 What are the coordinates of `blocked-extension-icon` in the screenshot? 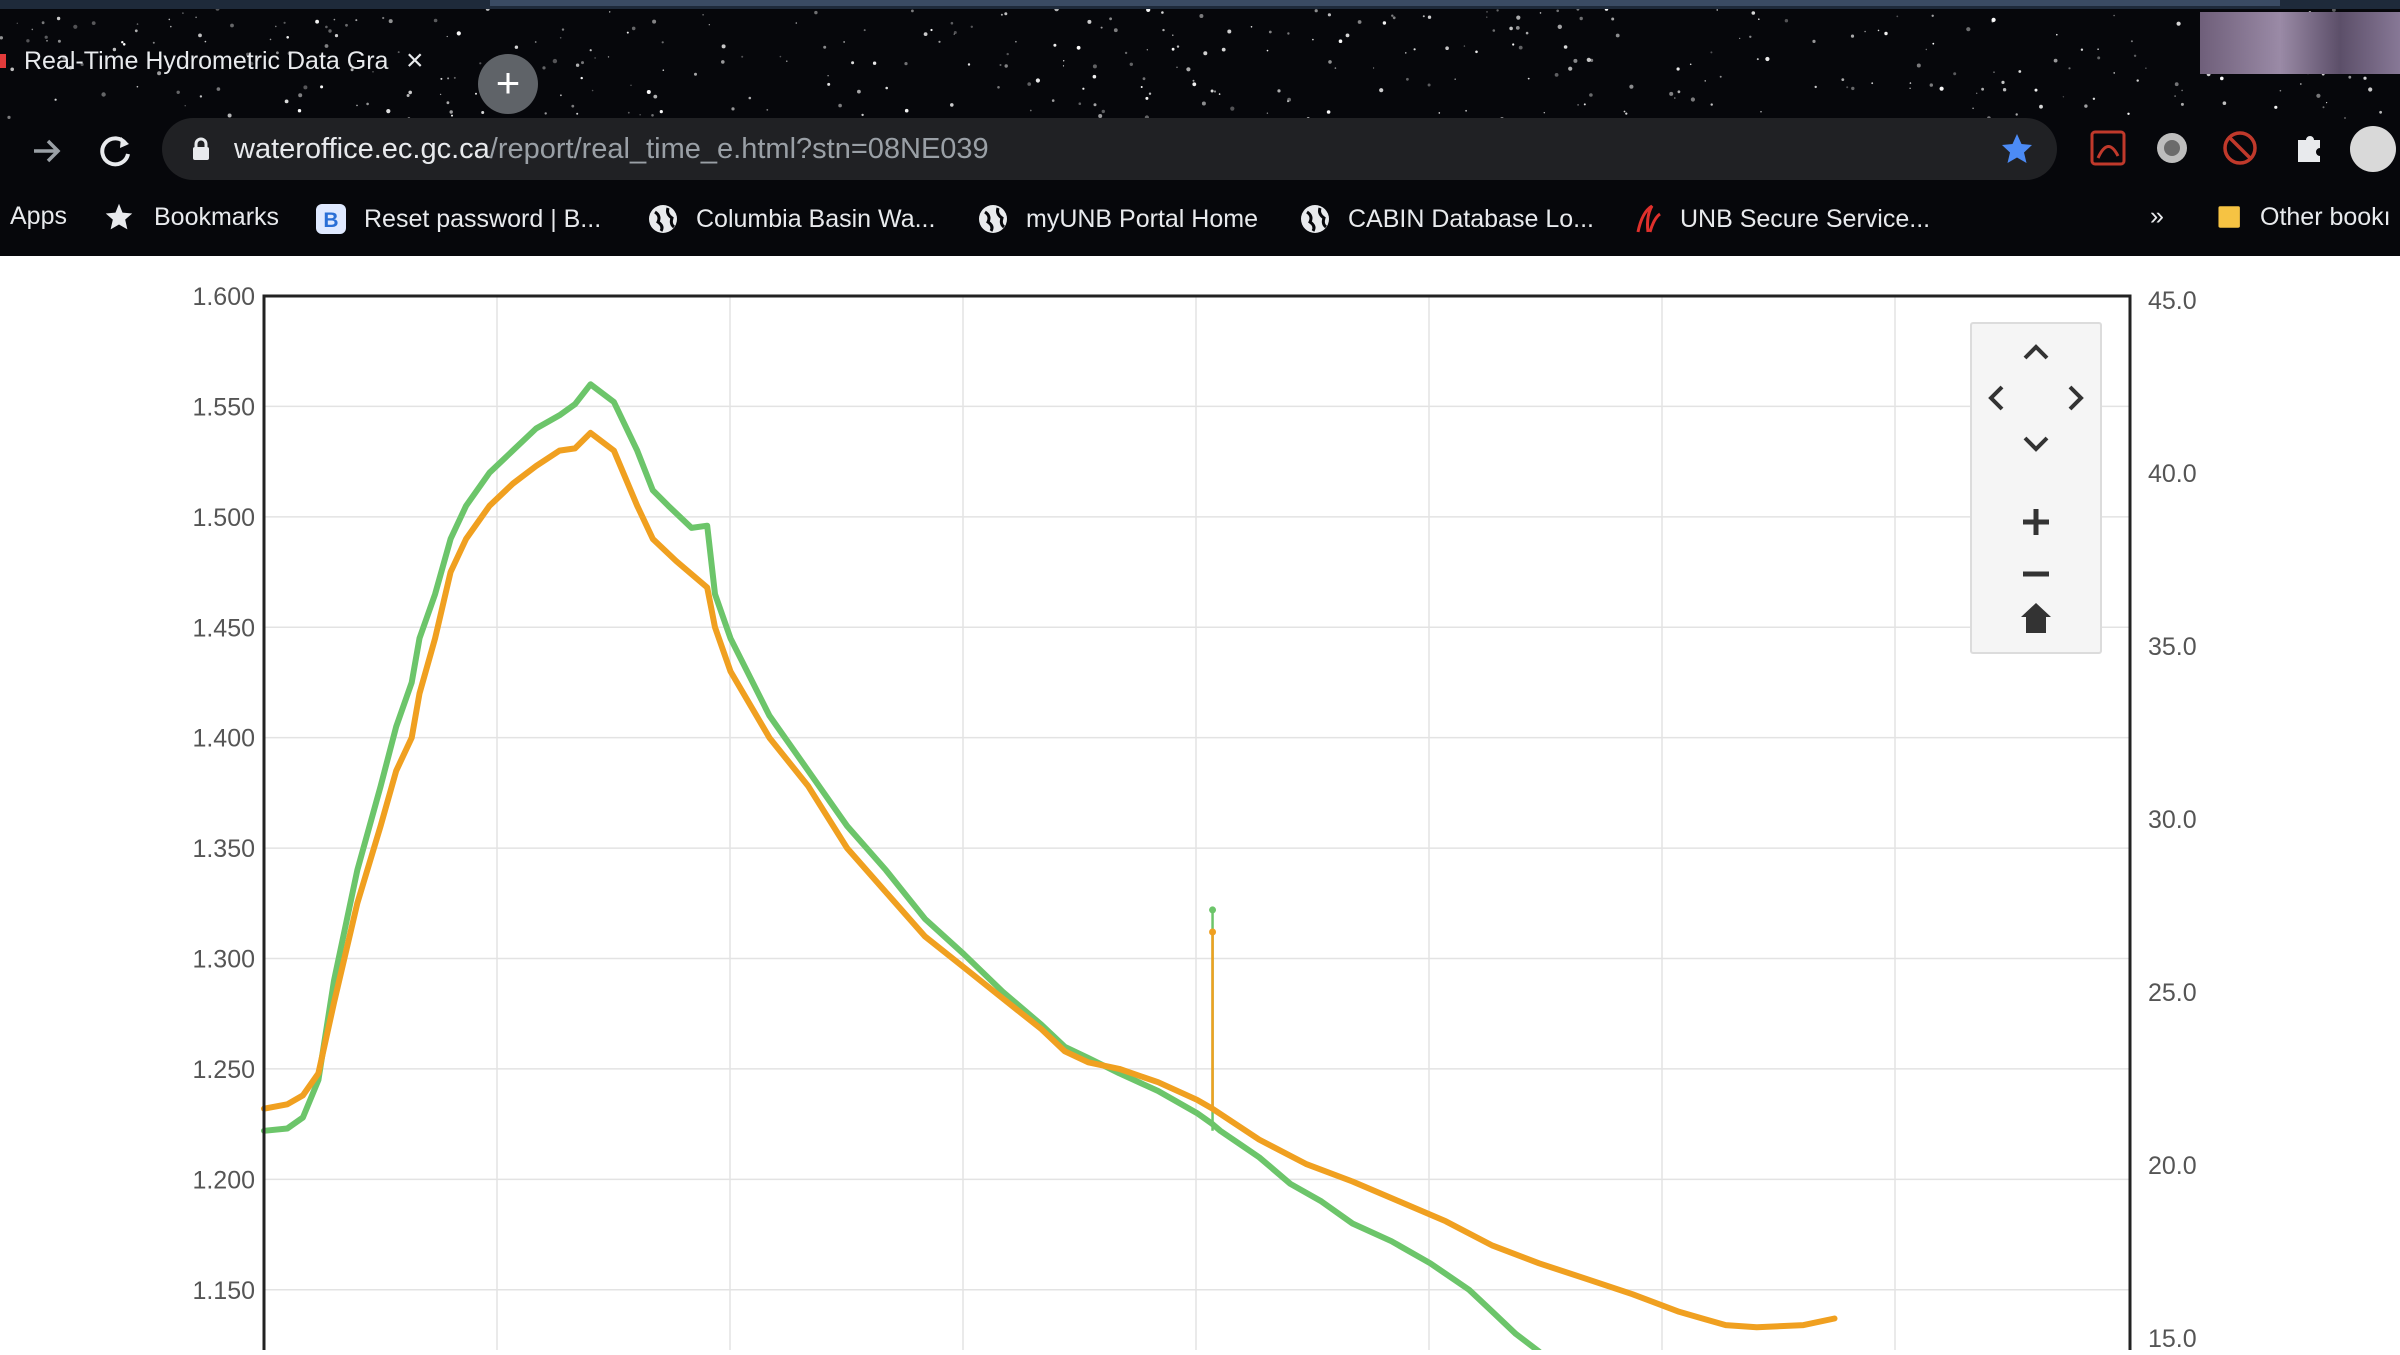 It's located at (2240, 148).